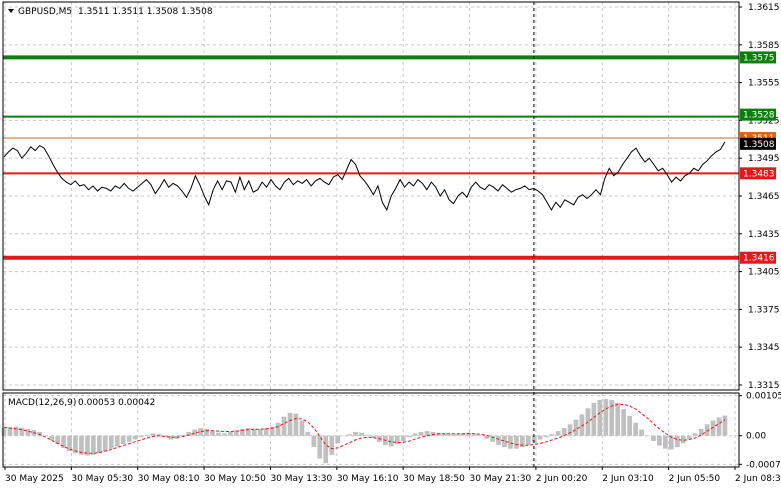 The image size is (781, 489). Describe the element at coordinates (34, 479) in the screenshot. I see `time-tick-label: 30 May 2025` at that location.